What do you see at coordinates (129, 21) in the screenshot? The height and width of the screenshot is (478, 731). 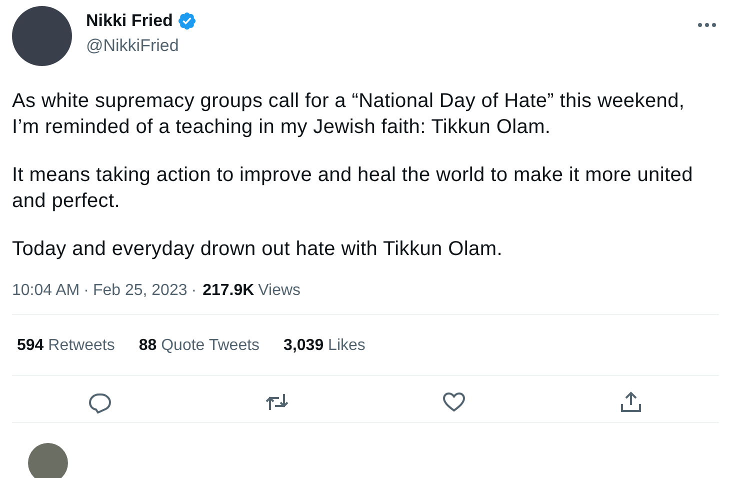 I see `author-name: Nikki Fried` at bounding box center [129, 21].